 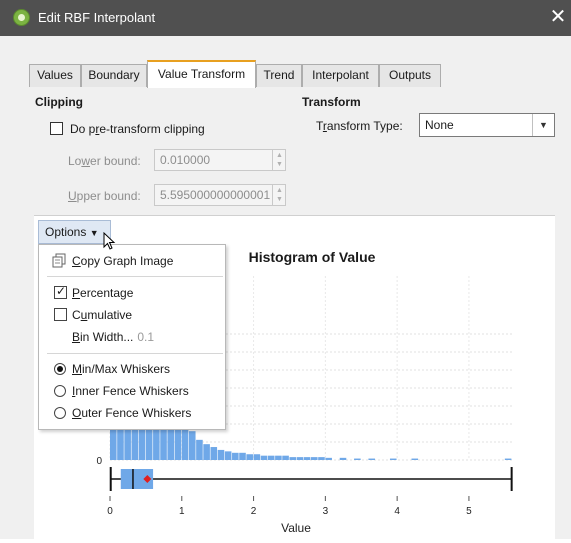 What do you see at coordinates (104, 196) in the screenshot?
I see `upper-bound-label: Upper bound:` at bounding box center [104, 196].